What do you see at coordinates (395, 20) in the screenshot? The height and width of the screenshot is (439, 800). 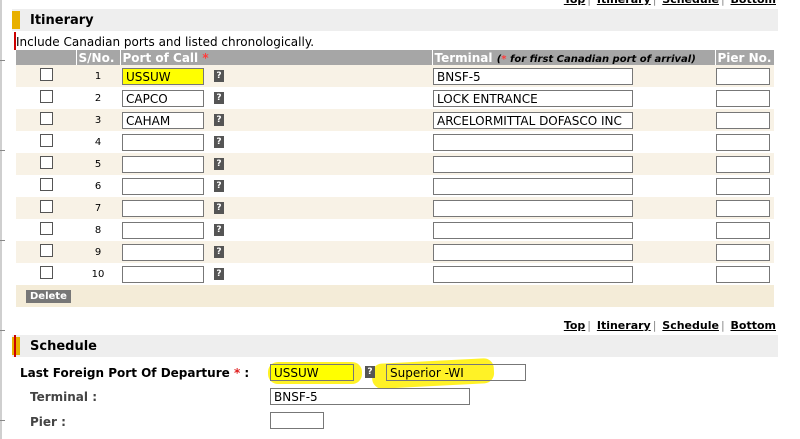 I see `itinerary-section-header: Itinerary` at bounding box center [395, 20].